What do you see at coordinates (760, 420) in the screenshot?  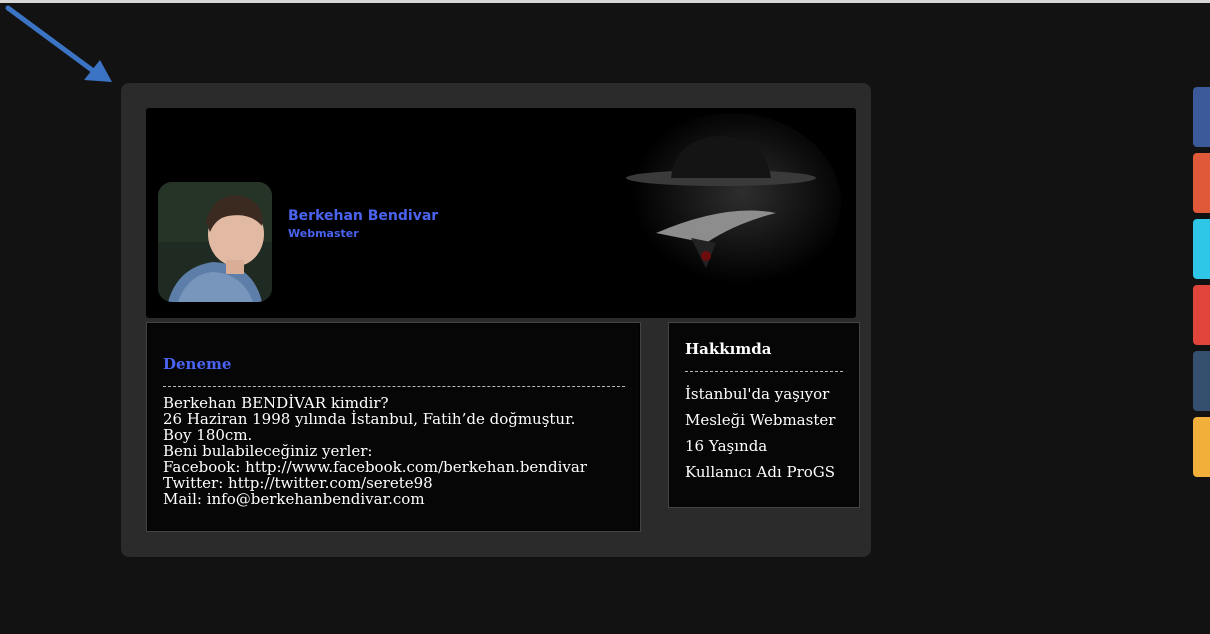 I see `about-item: Mesleği Webmaster` at bounding box center [760, 420].